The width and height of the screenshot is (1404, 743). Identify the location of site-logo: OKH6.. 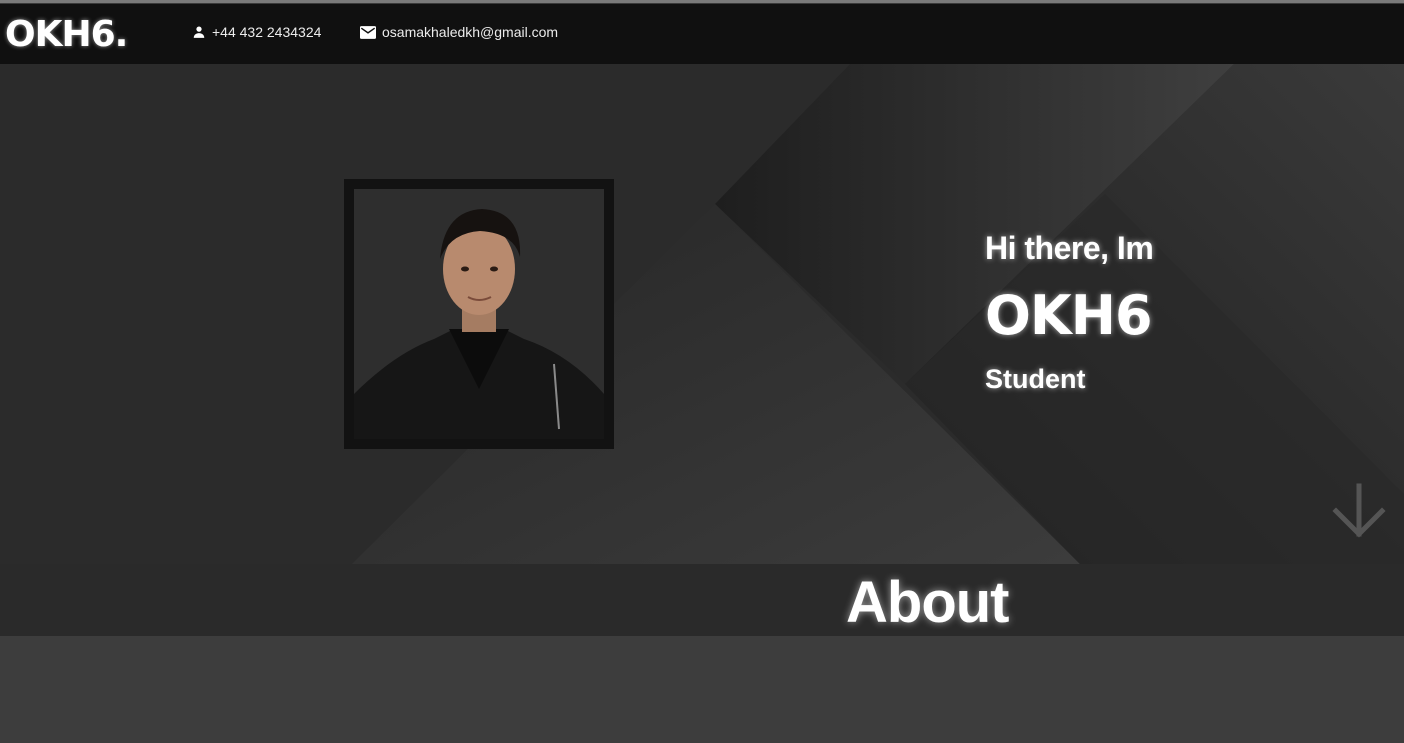
(66, 34).